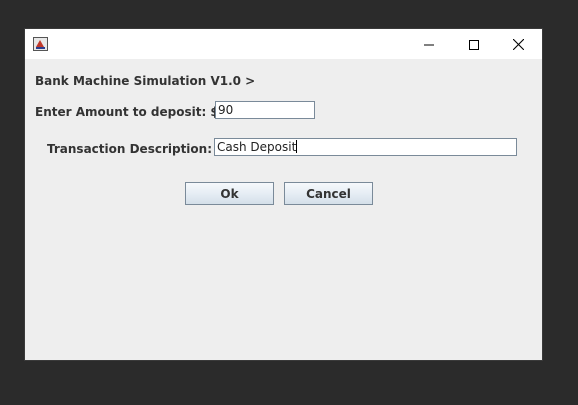  Describe the element at coordinates (226, 110) in the screenshot. I see `amount-input-value: 90` at that location.